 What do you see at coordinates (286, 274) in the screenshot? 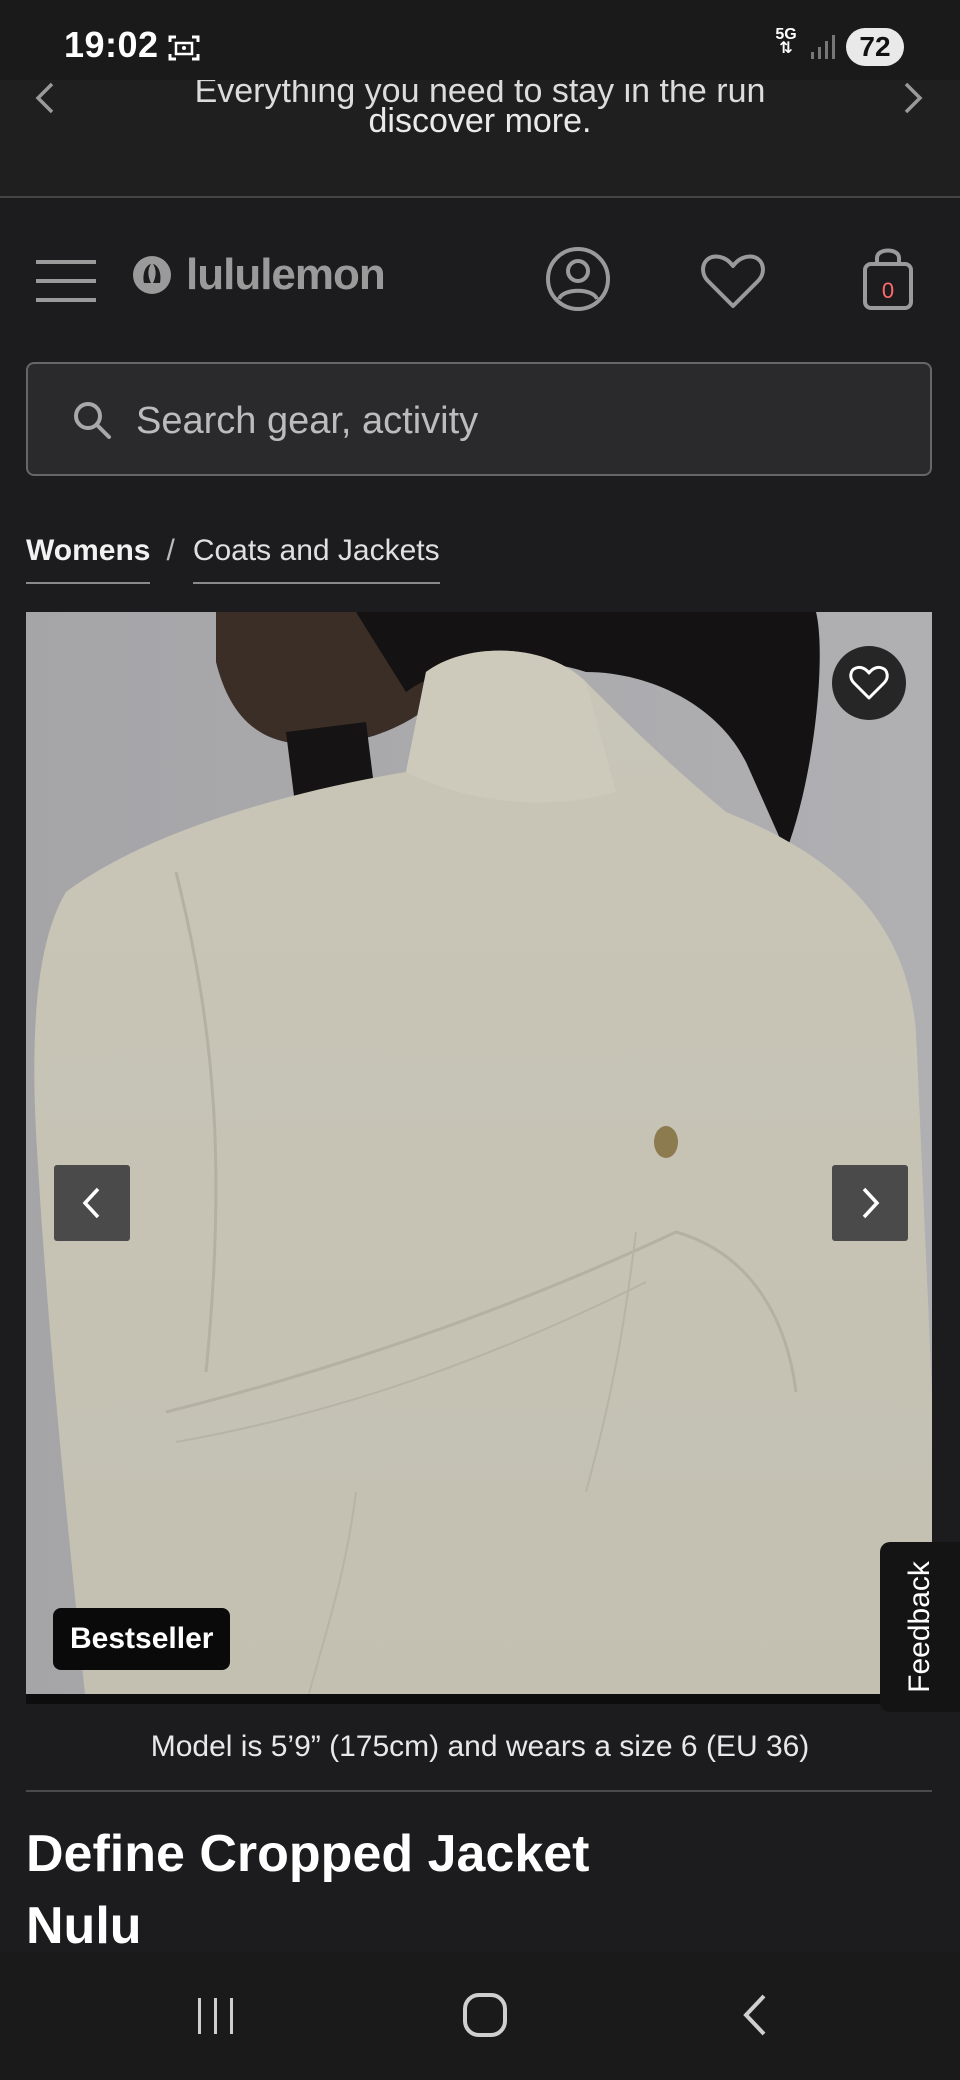
I see `brand-name: lululemon` at bounding box center [286, 274].